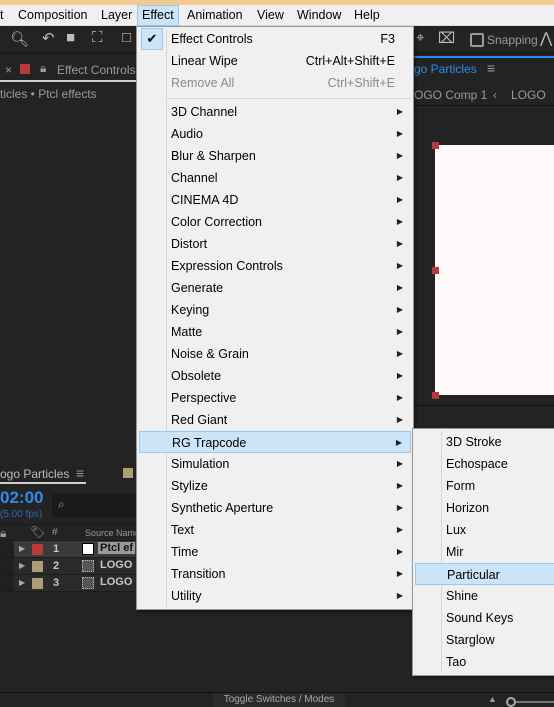 This screenshot has height=707, width=554. What do you see at coordinates (52, 15) in the screenshot?
I see `menu-composition: Composition` at bounding box center [52, 15].